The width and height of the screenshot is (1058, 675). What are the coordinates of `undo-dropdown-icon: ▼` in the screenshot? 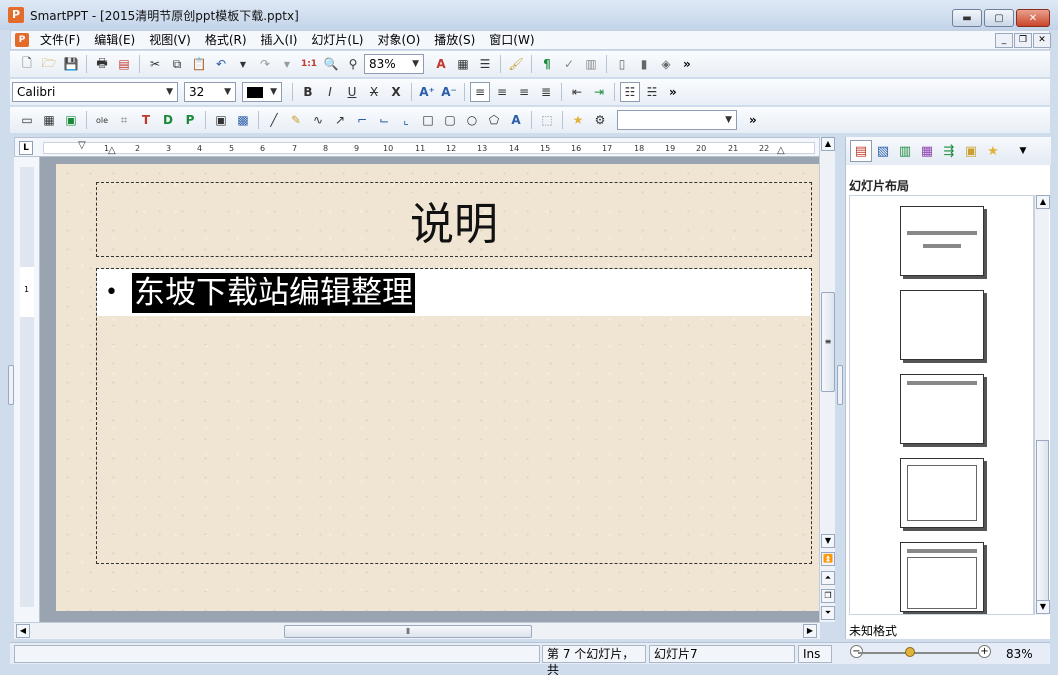 It's located at (243, 64).